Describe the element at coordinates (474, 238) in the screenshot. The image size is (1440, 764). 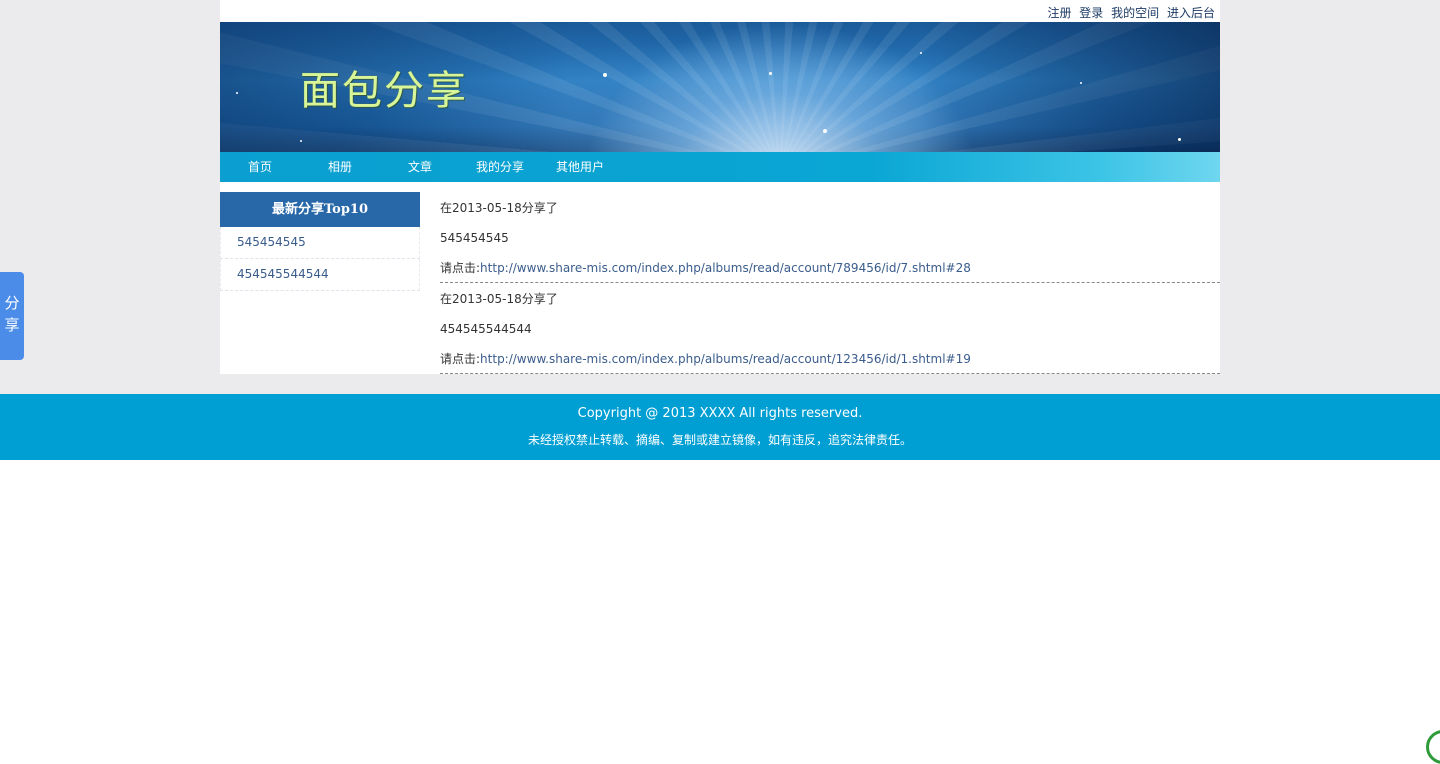
I see `share-value: 545454545` at that location.